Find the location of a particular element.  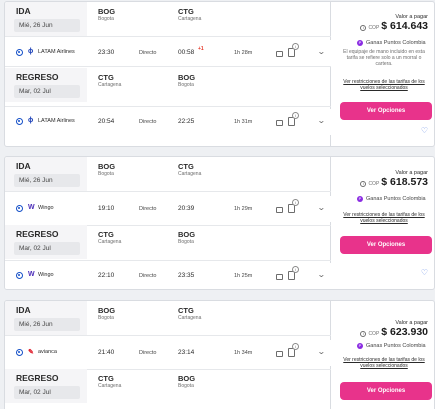

total-price: $ 623.930 is located at coordinates (404, 332).